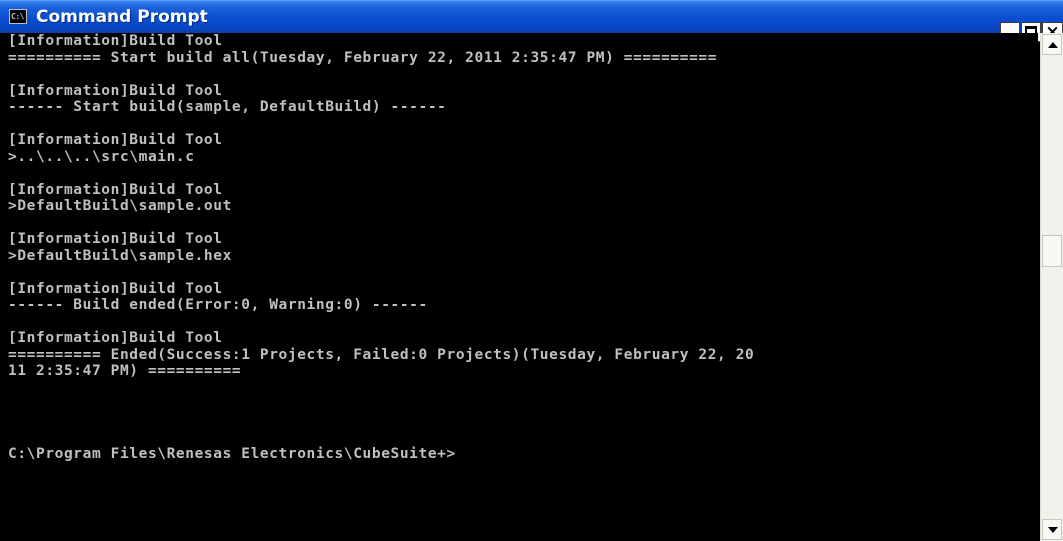 The image size is (1063, 541). I want to click on scroll-down-button, so click(1052, 529).